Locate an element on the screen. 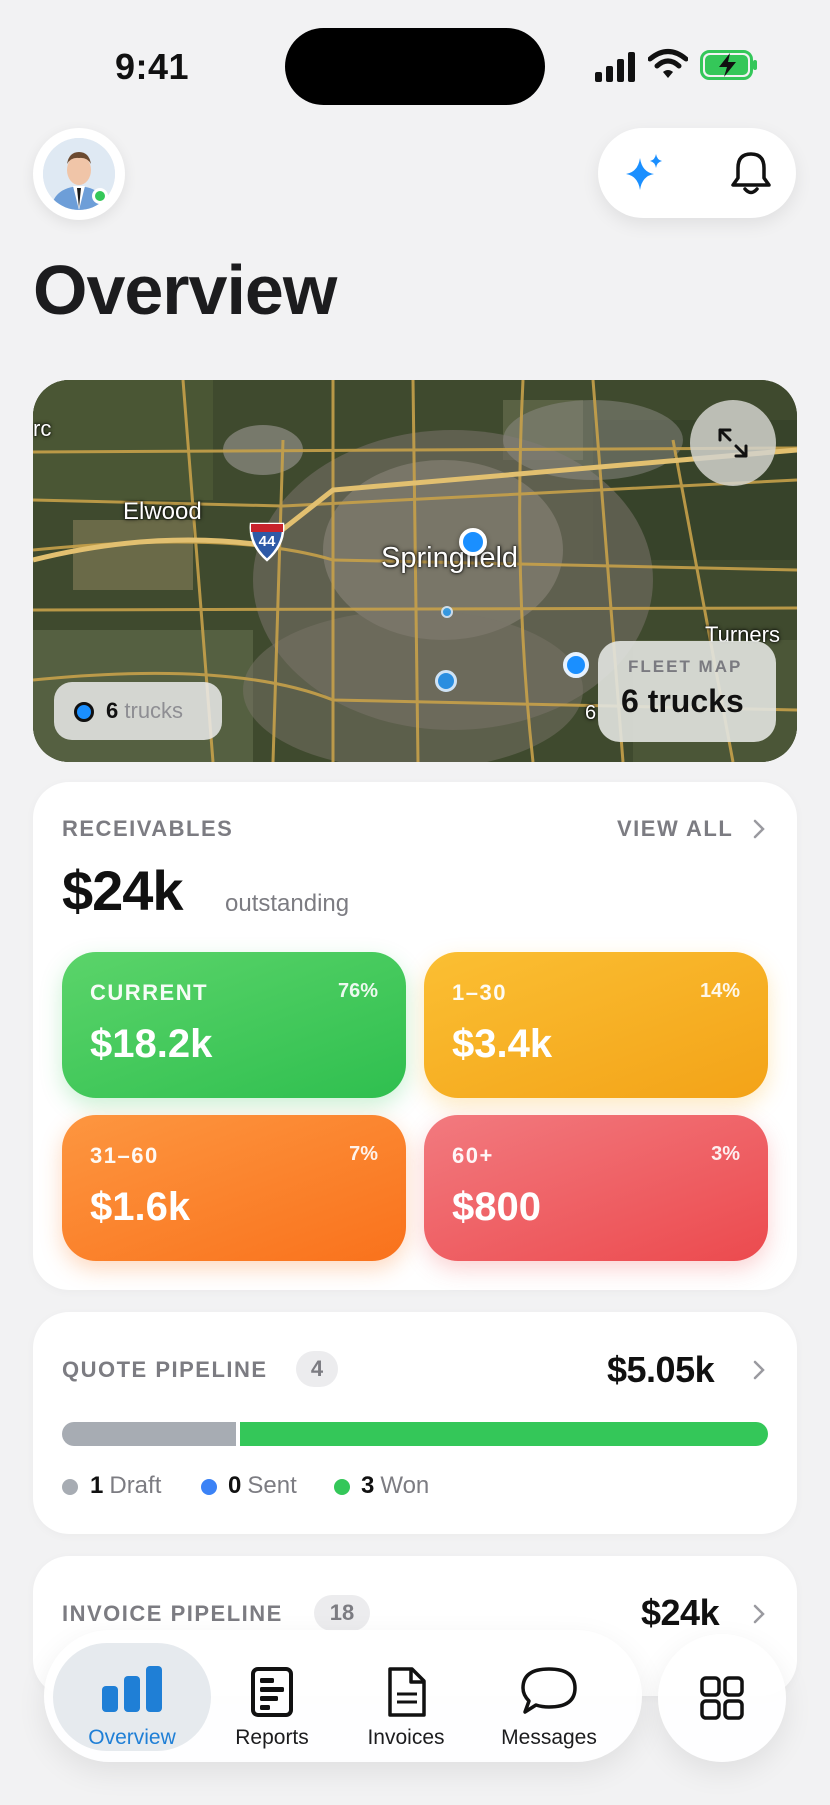 Image resolution: width=830 pixels, height=1805 pixels. map-label-edge-left: rc is located at coordinates (42, 428).